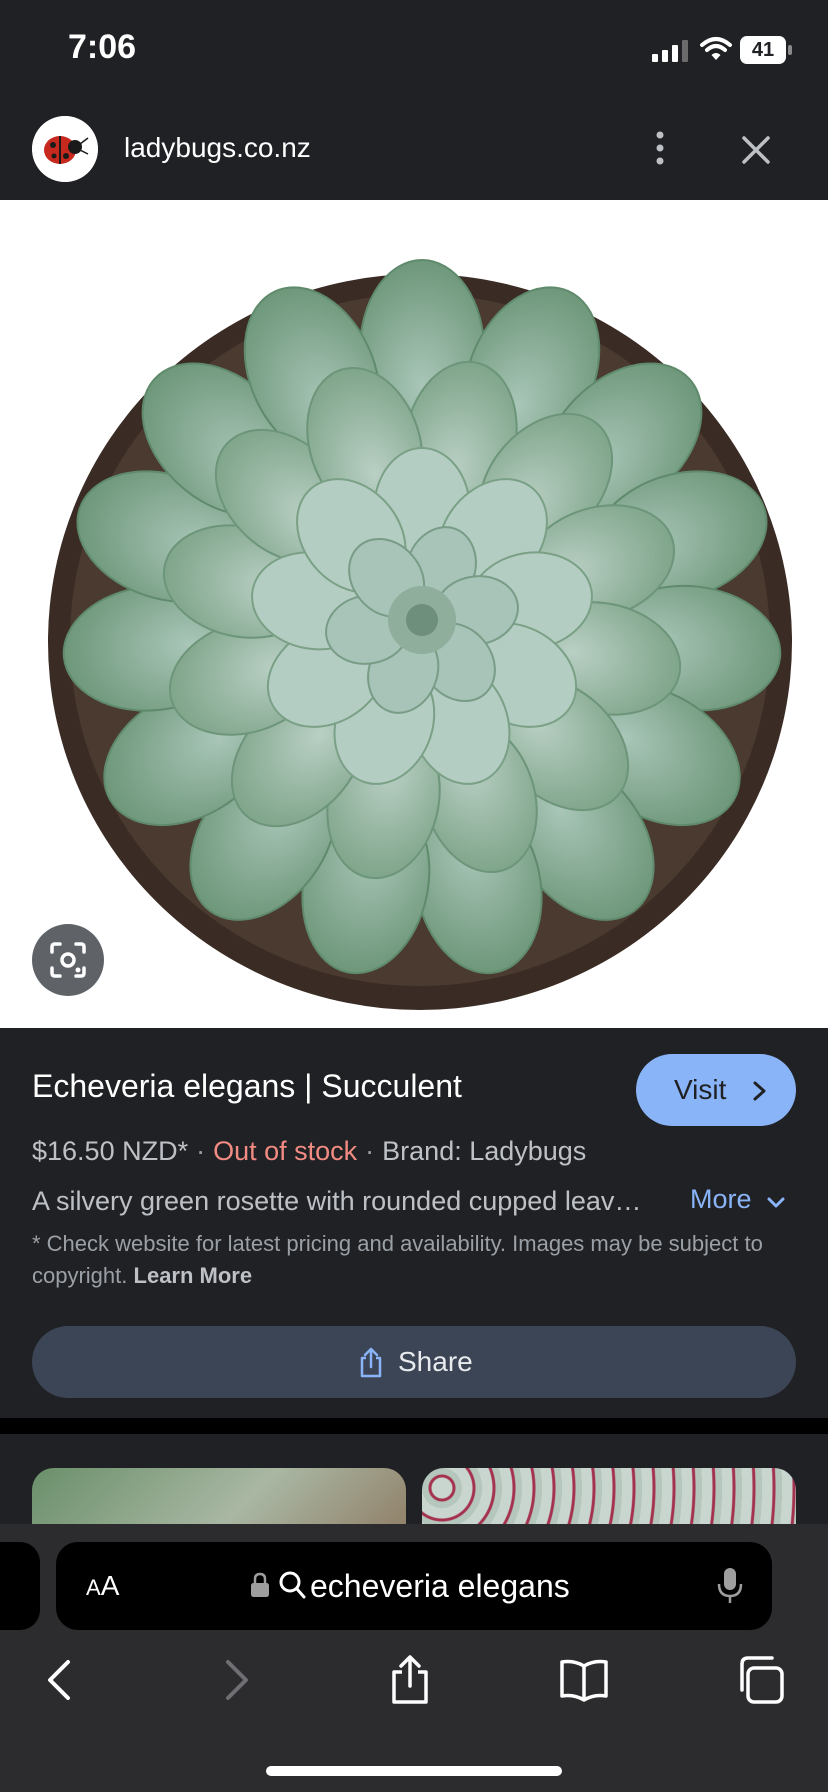 This screenshot has width=828, height=1792. I want to click on stock-status: Out of stock, so click(285, 1151).